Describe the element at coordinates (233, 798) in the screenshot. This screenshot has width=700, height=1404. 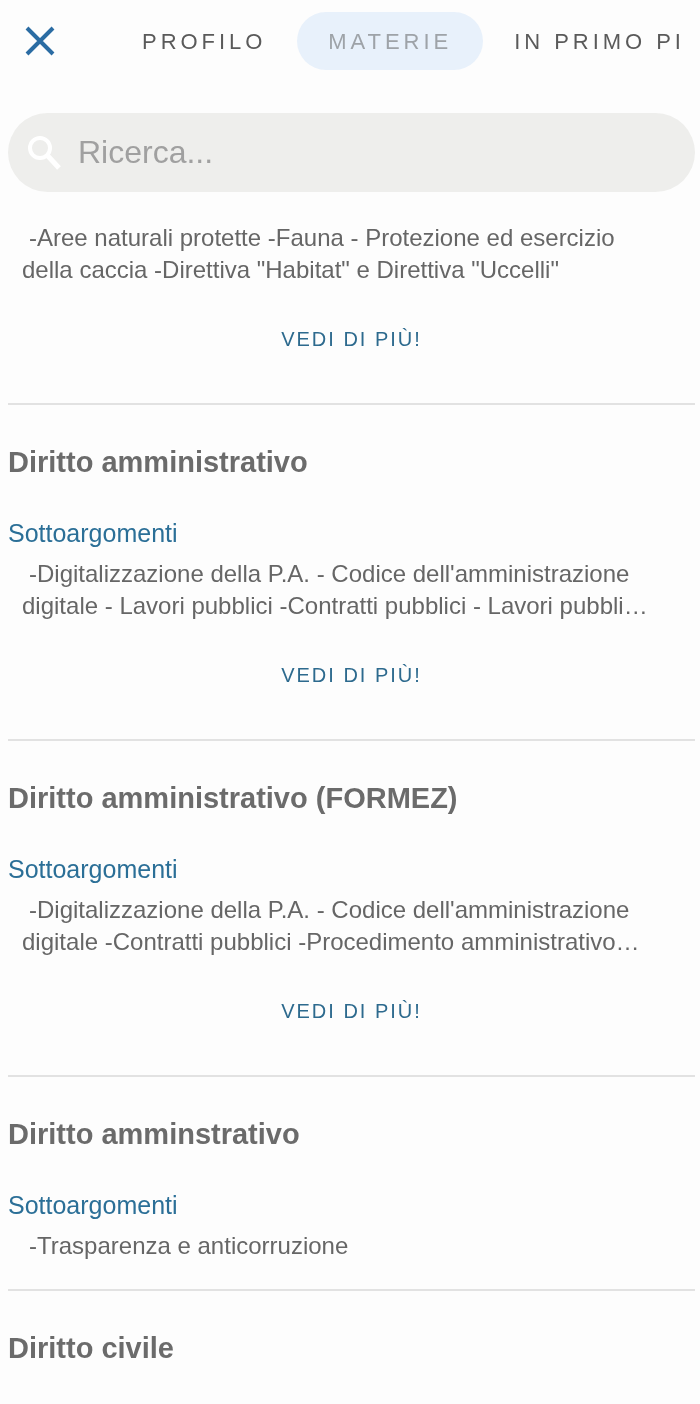
I see `subject-title: Diritto amministrativo (FORMEZ)` at that location.